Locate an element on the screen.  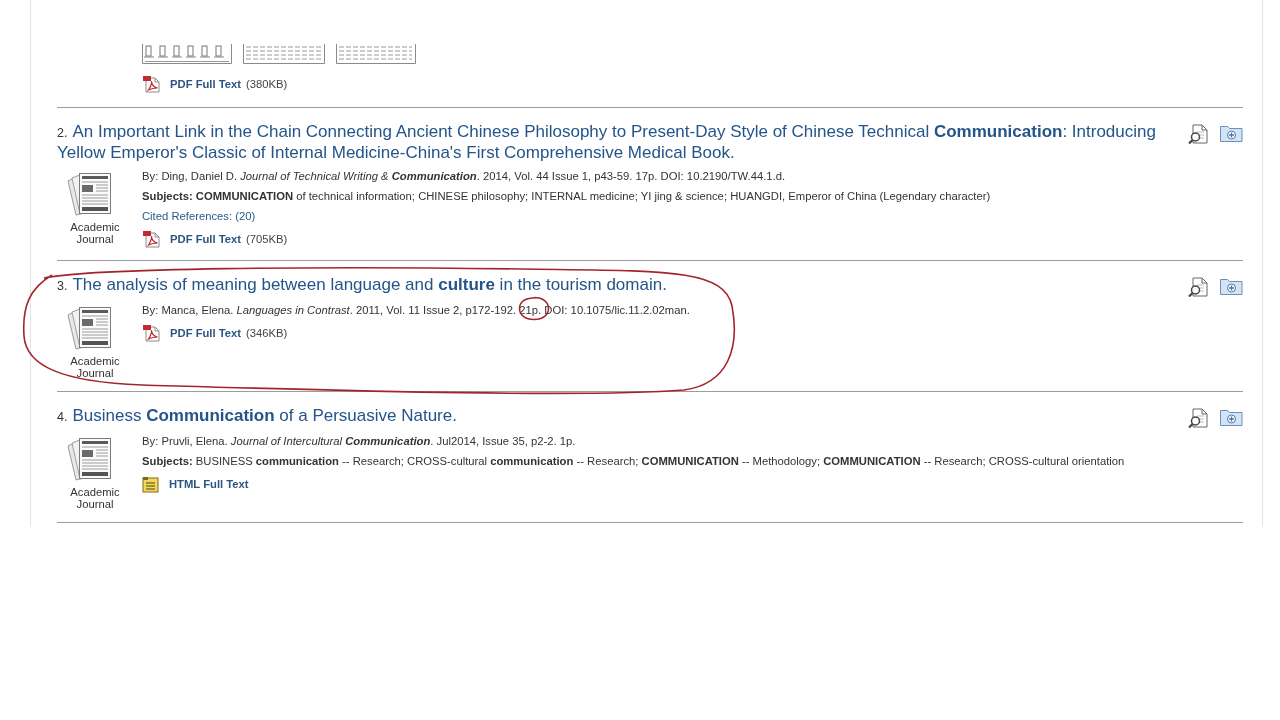
cited-references-link: Cited References: (20) is located at coordinates (199, 216).